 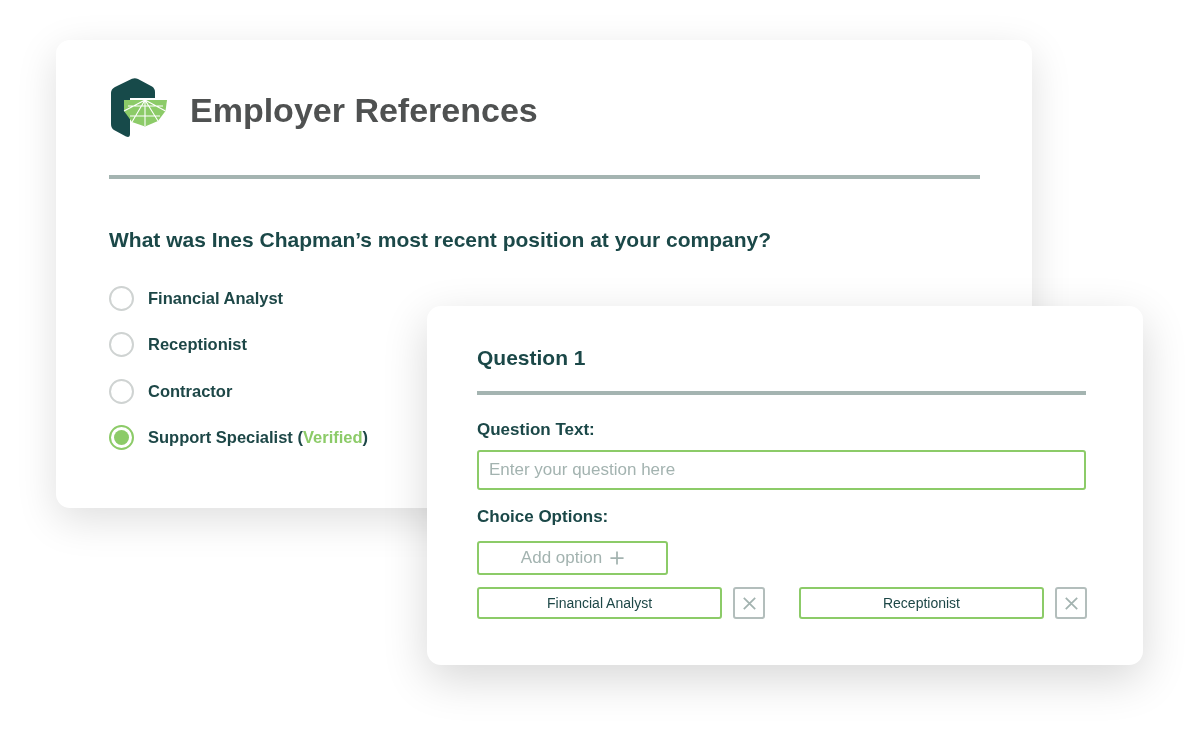 I want to click on logo, so click(x=138, y=108).